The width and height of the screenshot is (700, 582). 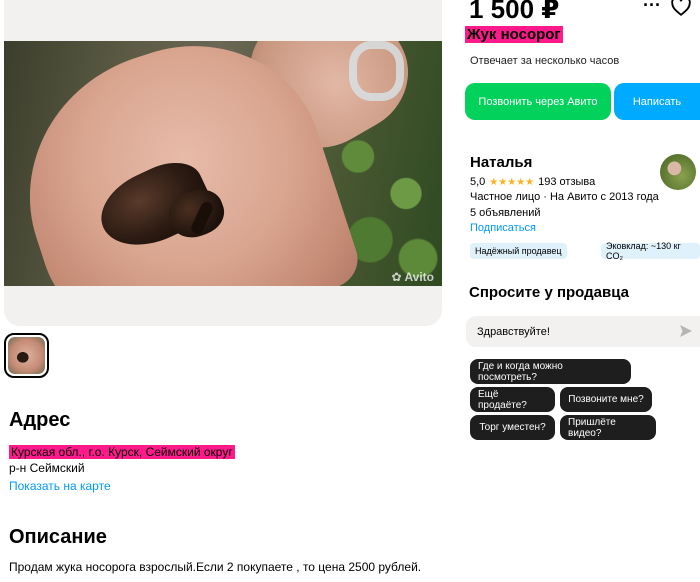 I want to click on seller-avatar, so click(x=678, y=172).